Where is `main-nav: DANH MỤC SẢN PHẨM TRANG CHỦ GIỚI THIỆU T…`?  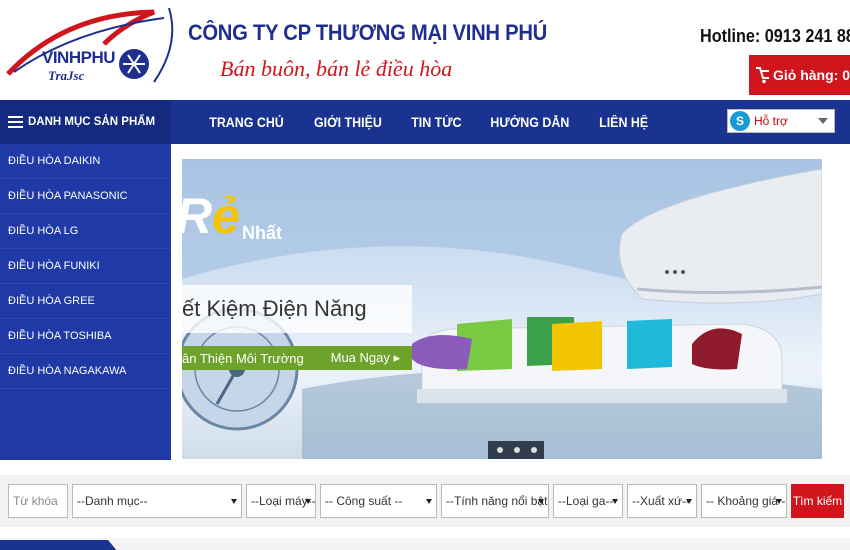 main-nav: DANH MỤC SẢN PHẨM TRANG CHỦ GIỚI THIỆU T… is located at coordinates (425, 122).